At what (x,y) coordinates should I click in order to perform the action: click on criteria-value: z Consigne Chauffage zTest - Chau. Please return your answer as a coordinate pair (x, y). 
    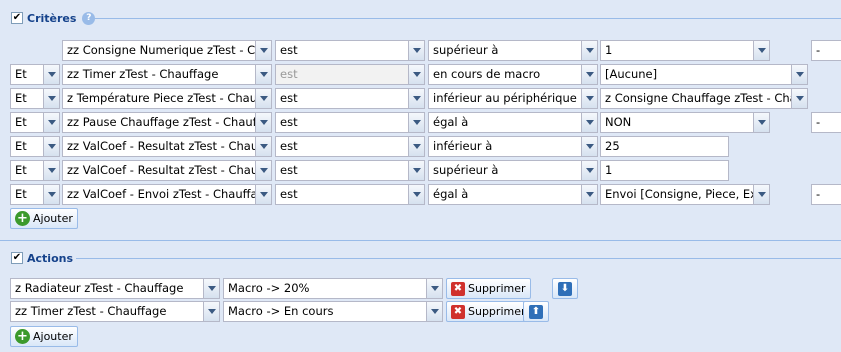
    Looking at the image, I should click on (704, 98).